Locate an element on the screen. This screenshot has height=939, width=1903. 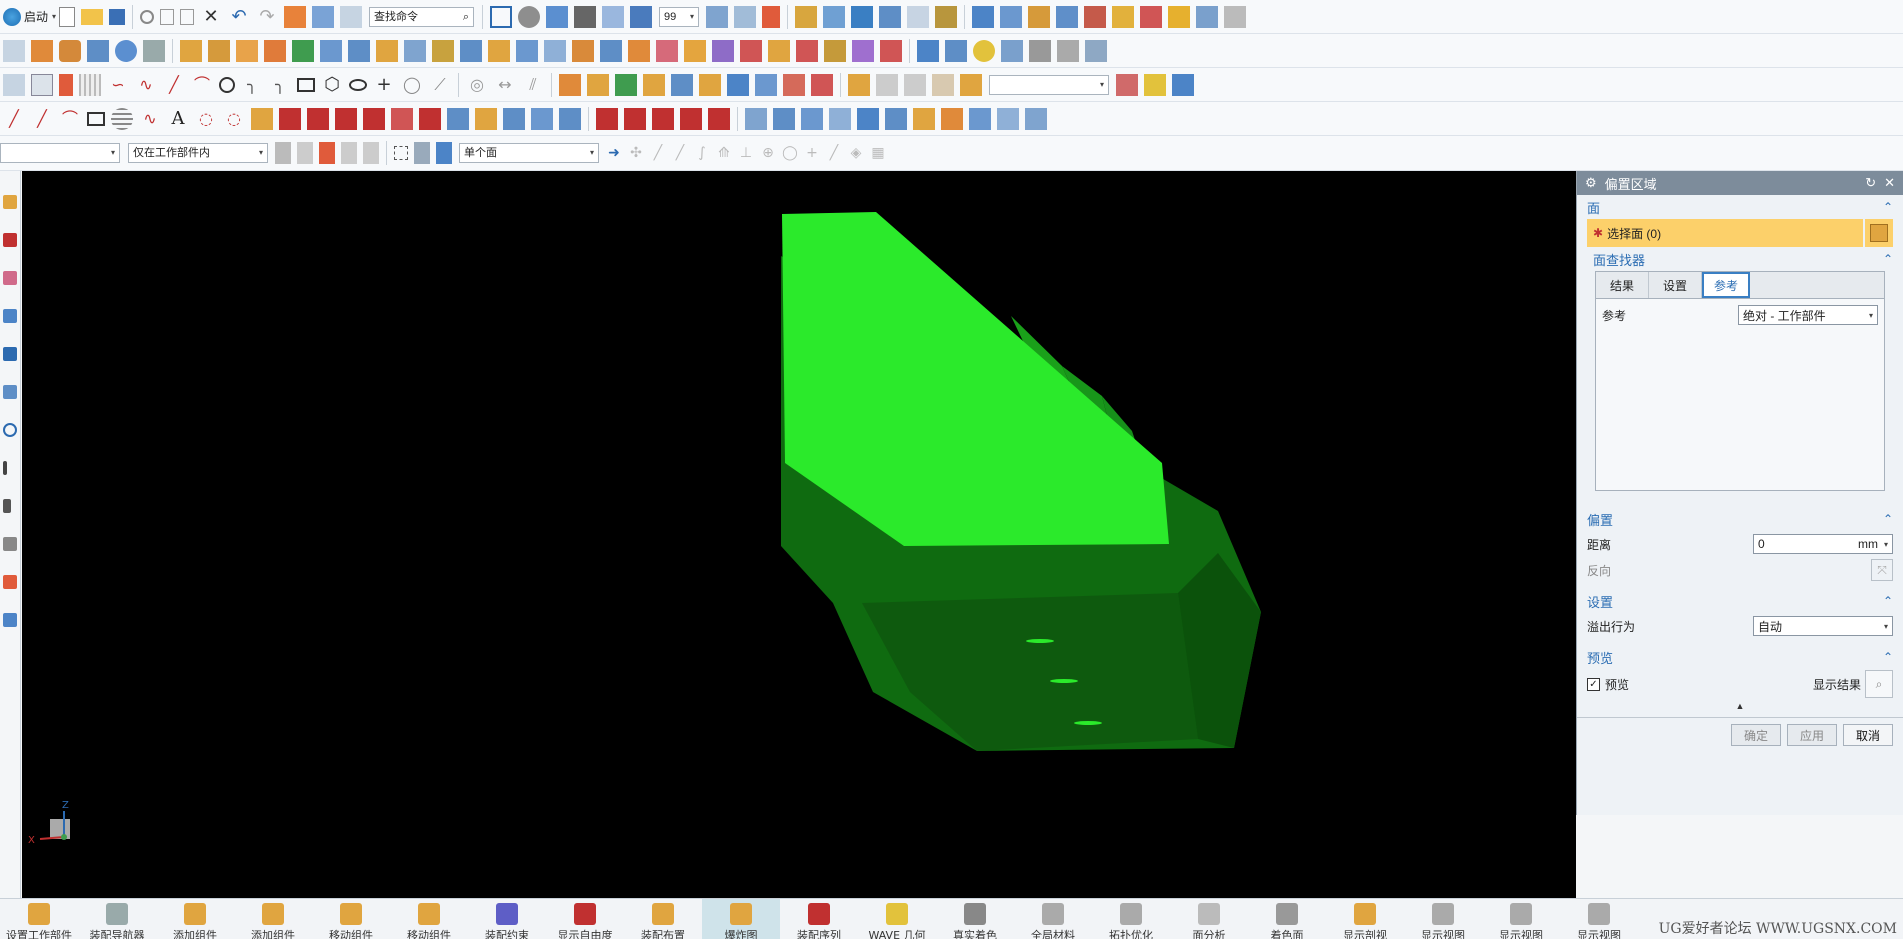
scope-filter-dropdown-icon: ▾ is located at coordinates (261, 153).